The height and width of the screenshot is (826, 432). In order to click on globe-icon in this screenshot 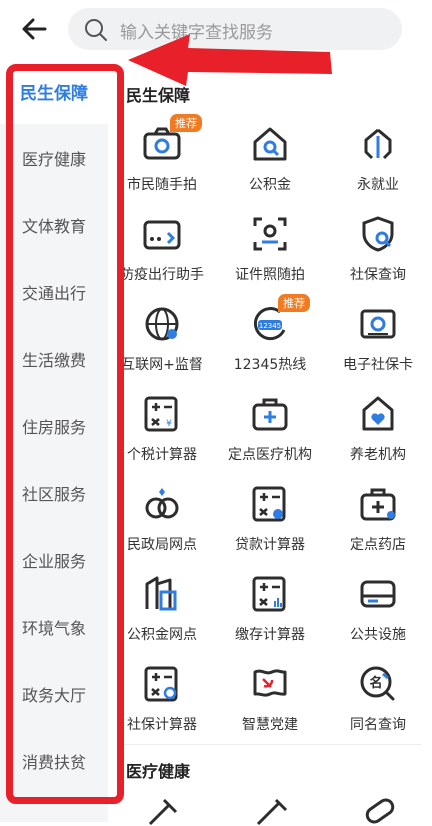, I will do `click(162, 324)`.